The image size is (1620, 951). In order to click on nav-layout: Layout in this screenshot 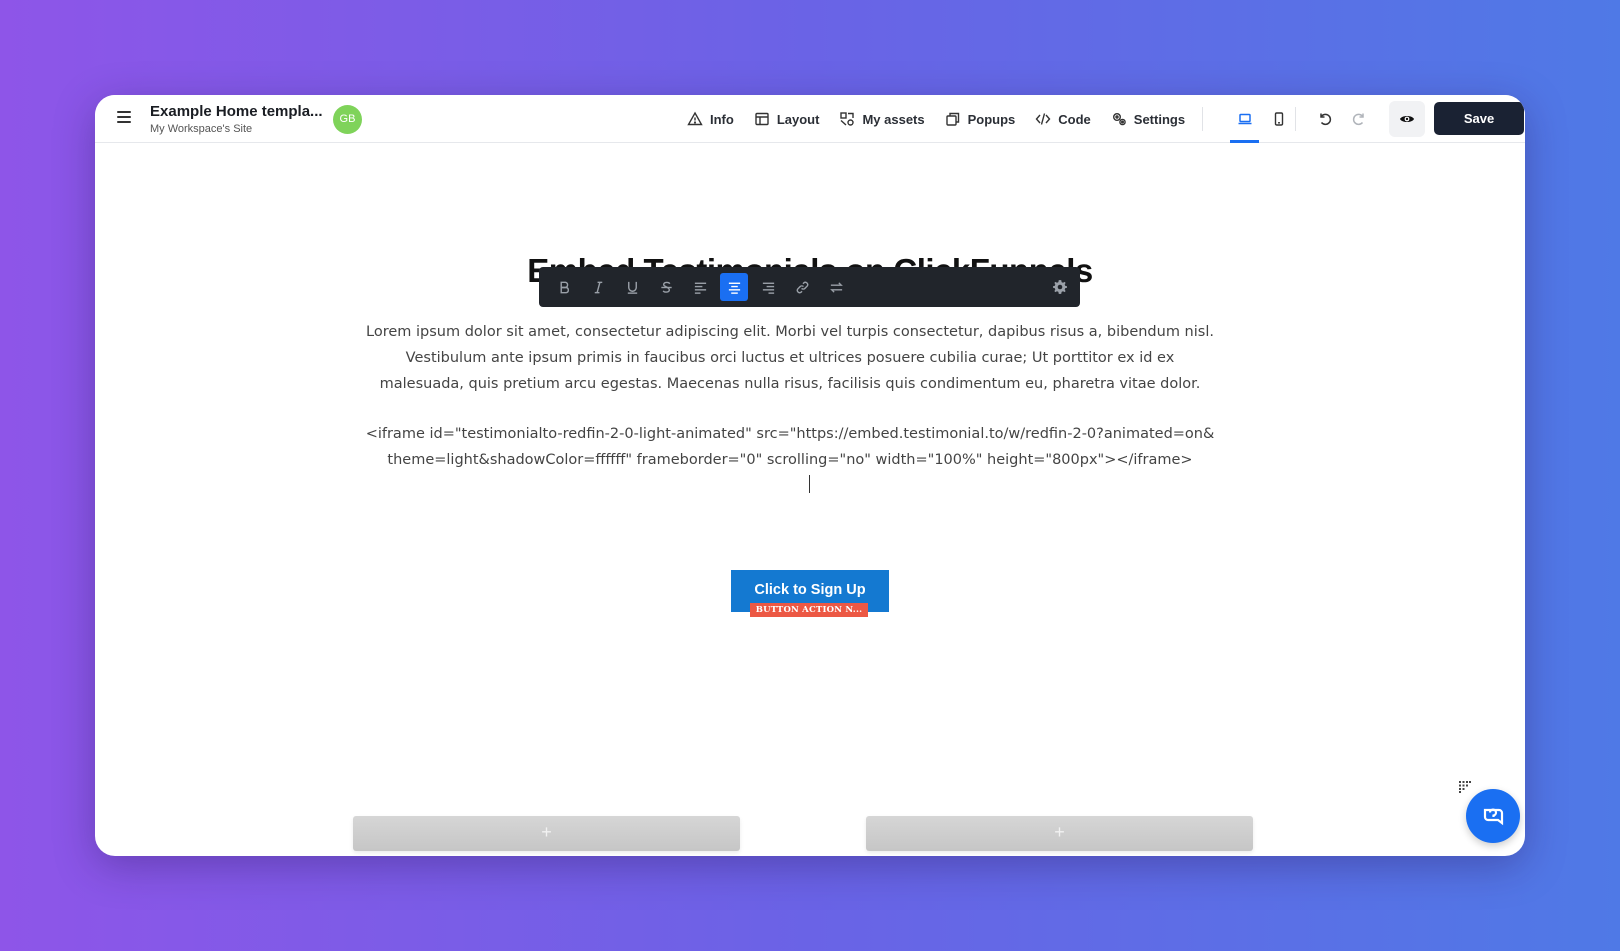, I will do `click(787, 119)`.